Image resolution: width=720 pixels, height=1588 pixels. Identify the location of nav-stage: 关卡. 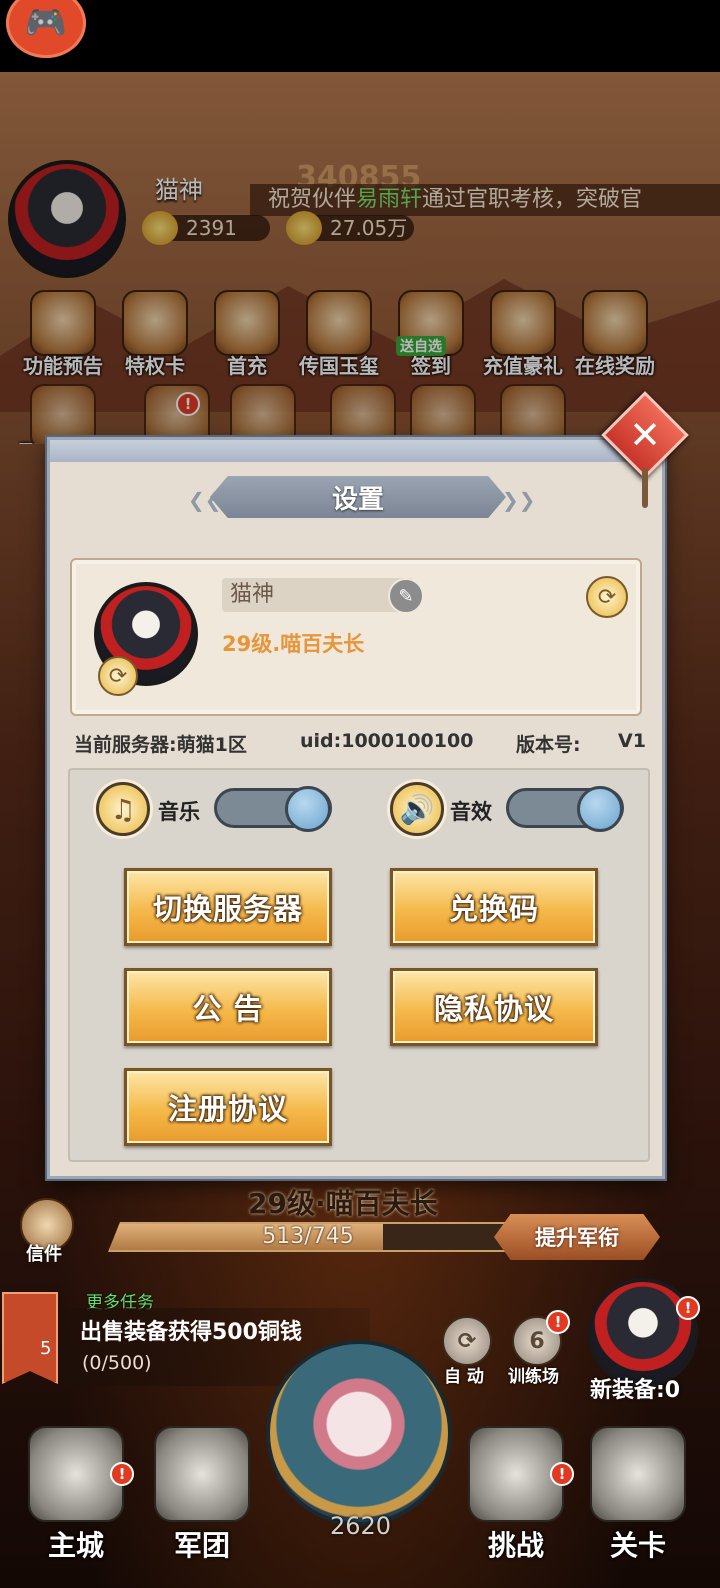
(638, 1495).